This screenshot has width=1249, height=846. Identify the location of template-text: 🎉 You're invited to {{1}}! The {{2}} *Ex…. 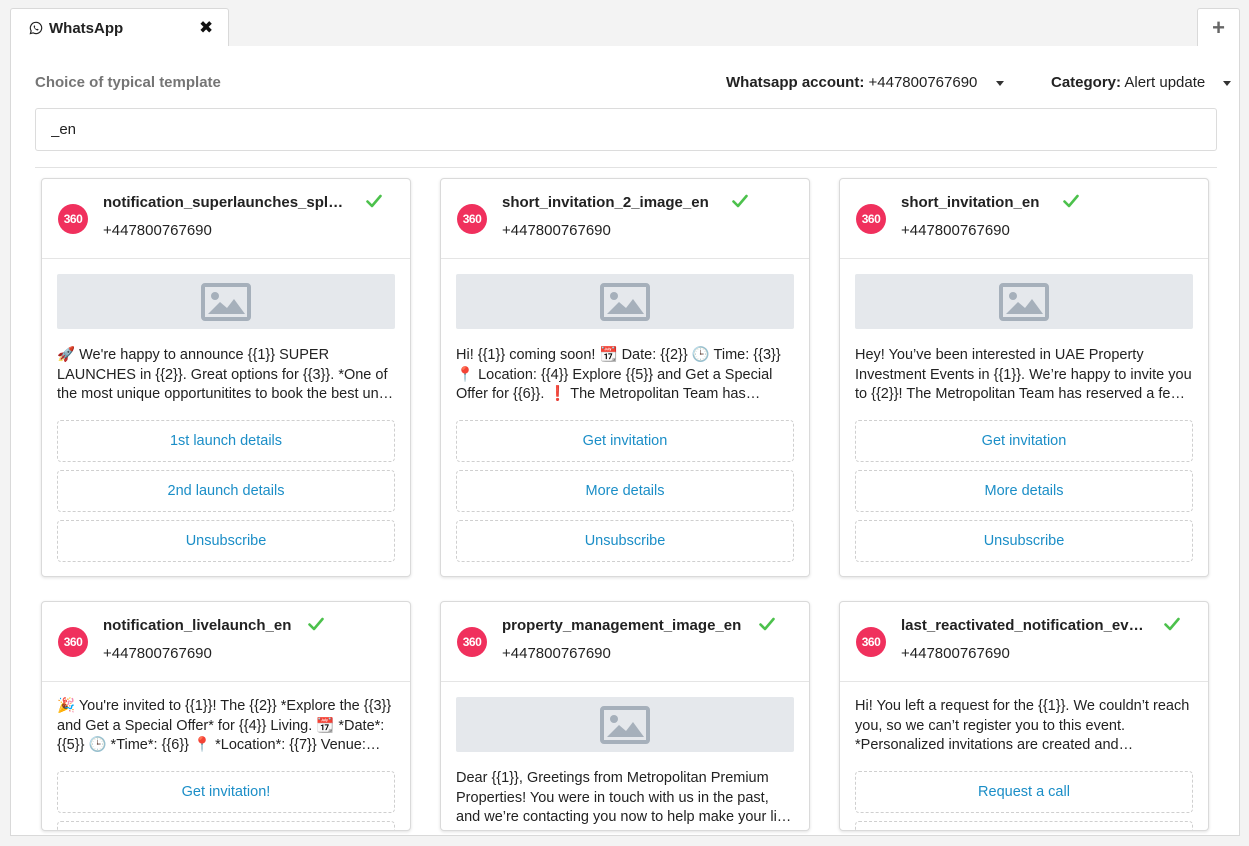
(224, 725).